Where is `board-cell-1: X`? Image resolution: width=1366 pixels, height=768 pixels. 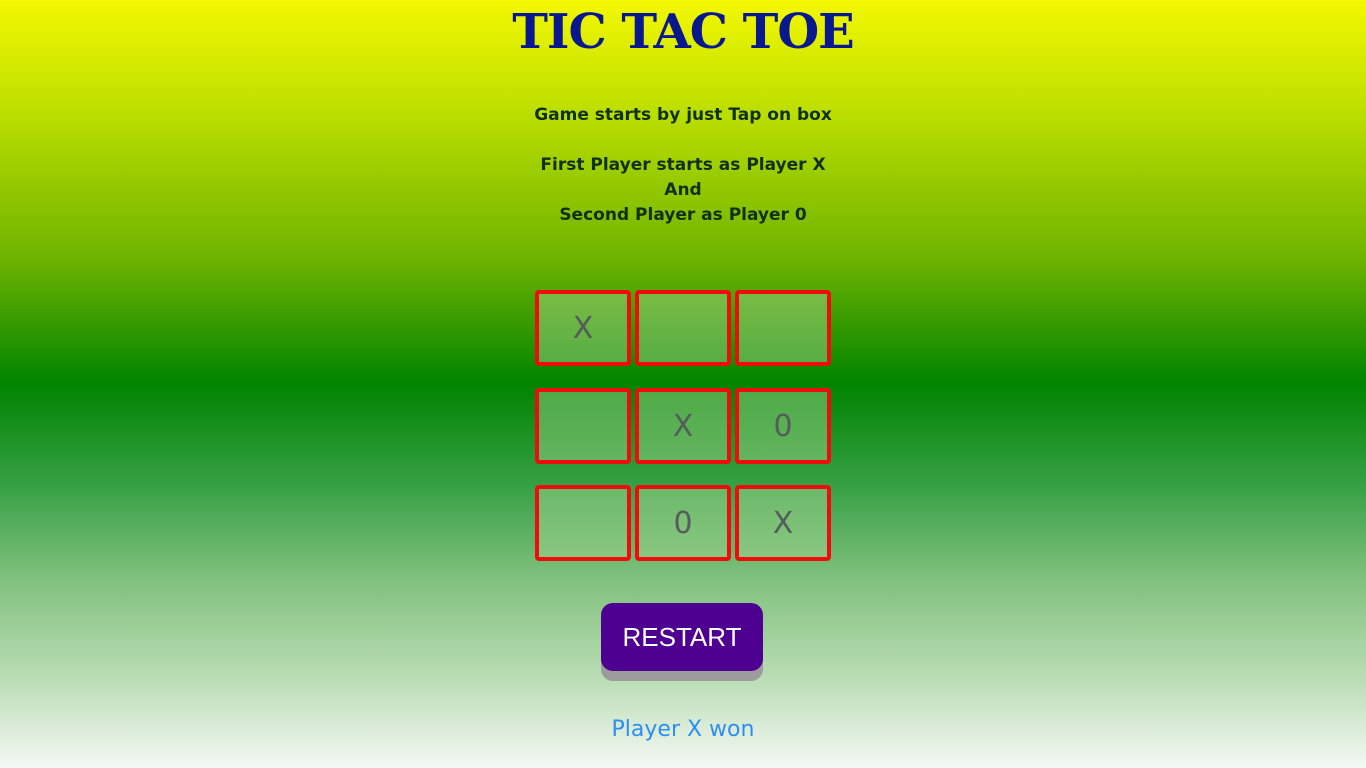
board-cell-1: X is located at coordinates (583, 328).